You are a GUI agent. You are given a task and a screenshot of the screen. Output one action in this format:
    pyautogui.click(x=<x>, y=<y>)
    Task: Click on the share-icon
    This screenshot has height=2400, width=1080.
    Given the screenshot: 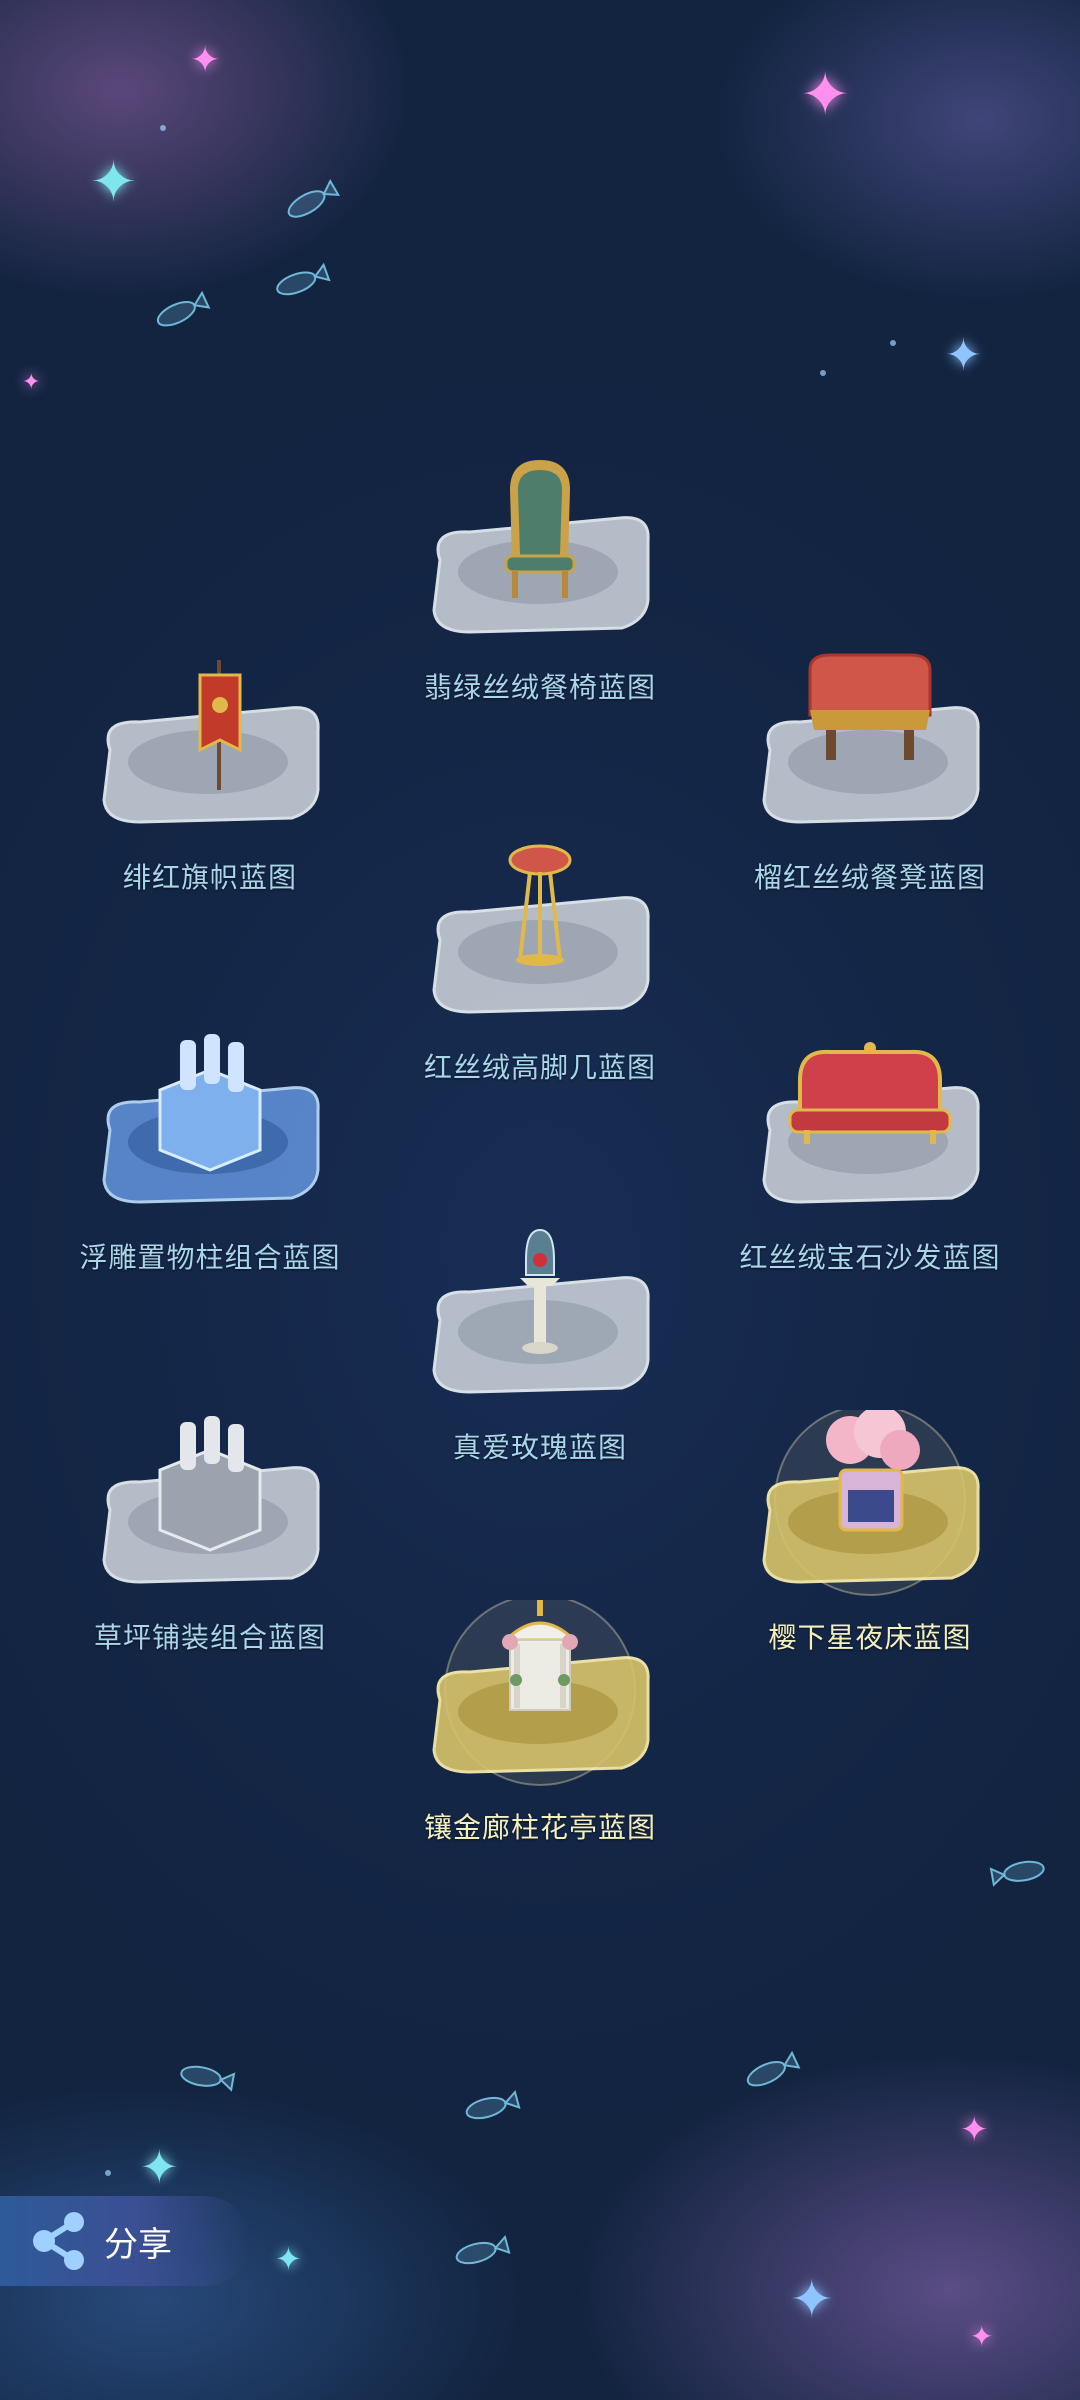 What is the action you would take?
    pyautogui.click(x=59, y=2241)
    